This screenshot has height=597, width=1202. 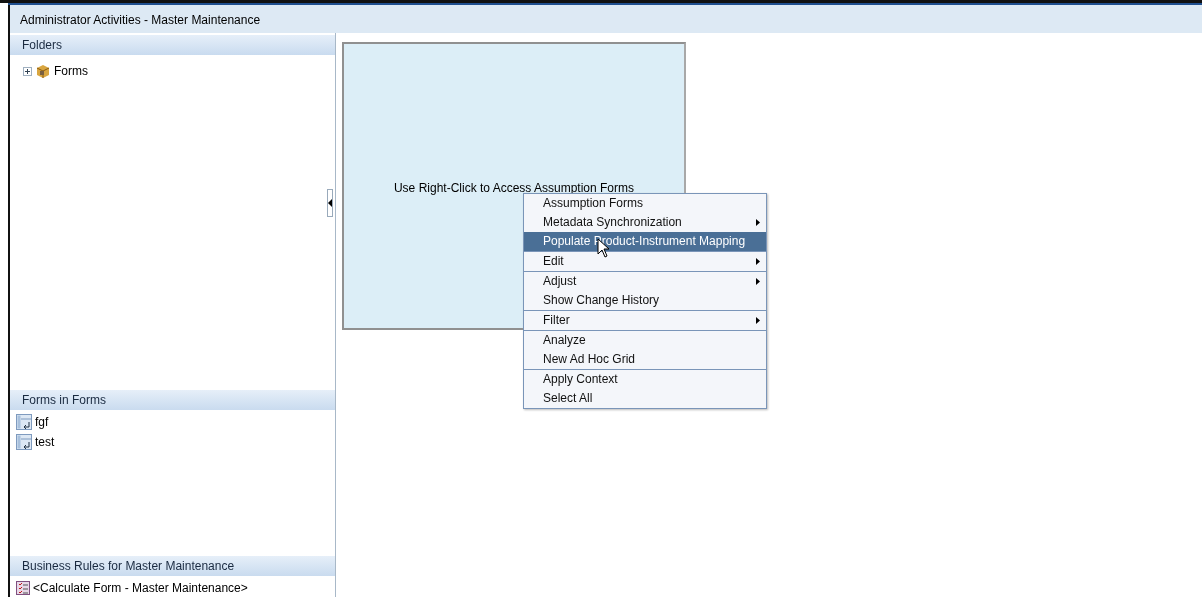 What do you see at coordinates (645, 340) in the screenshot?
I see `menu-item: Analyze` at bounding box center [645, 340].